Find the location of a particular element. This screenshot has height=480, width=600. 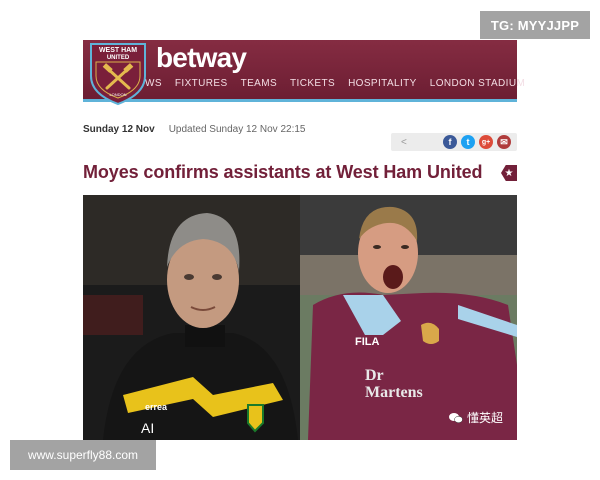

wechat-caption-text: 懂英超 is located at coordinates (484, 418).